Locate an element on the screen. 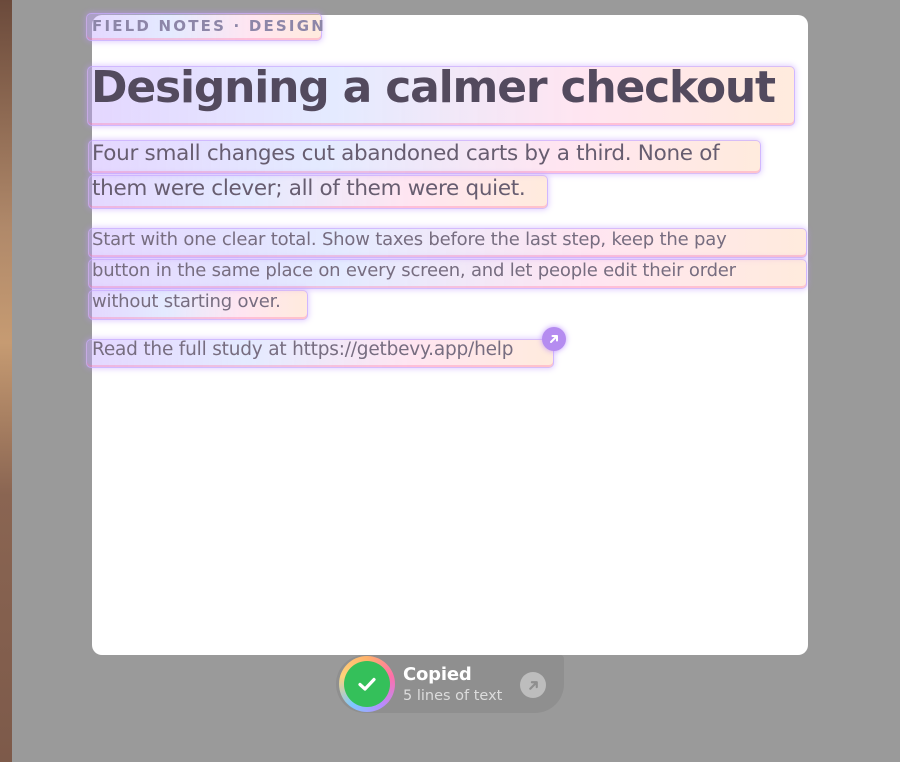 The width and height of the screenshot is (900, 762). copied-status-indicator is located at coordinates (367, 684).